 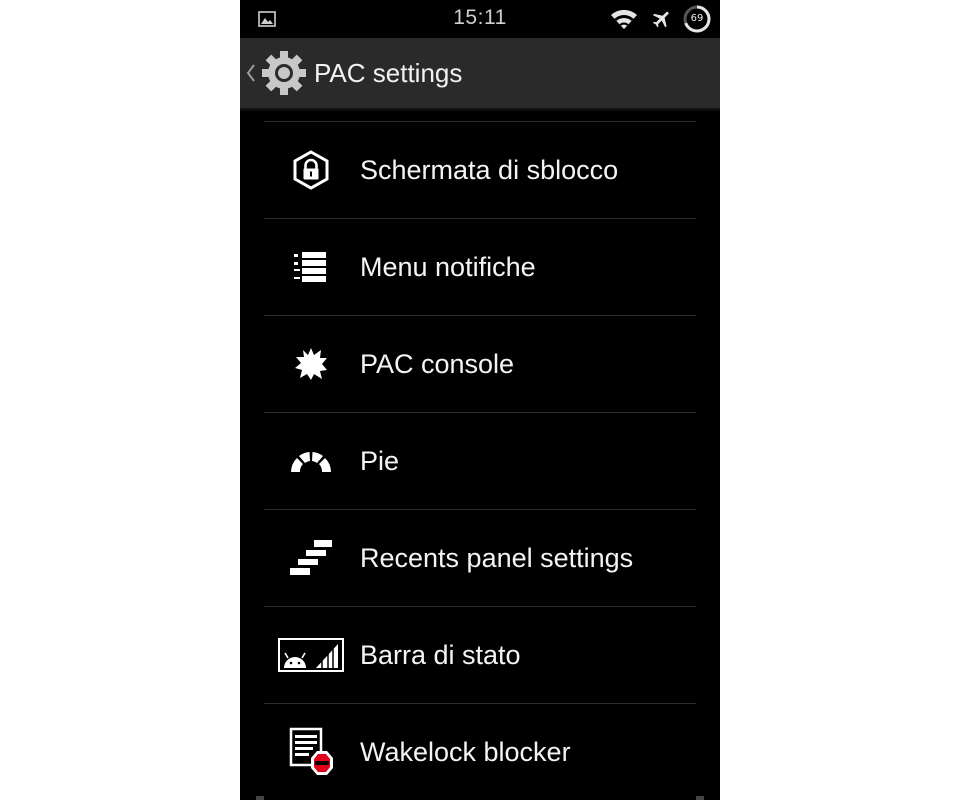 I want to click on settings-item-pac-console: PAC console, so click(x=480, y=364).